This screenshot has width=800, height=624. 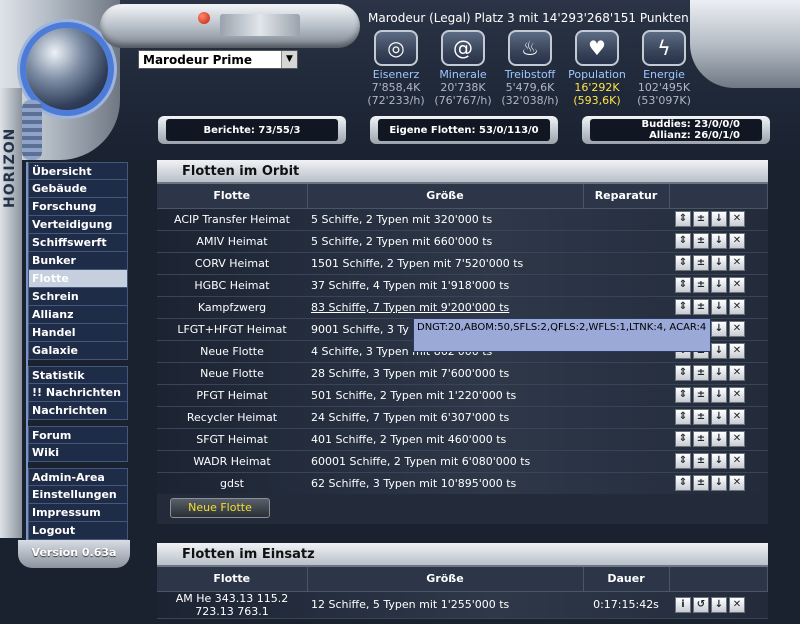 I want to click on nav-item-wiki: Wiki, so click(x=78, y=453).